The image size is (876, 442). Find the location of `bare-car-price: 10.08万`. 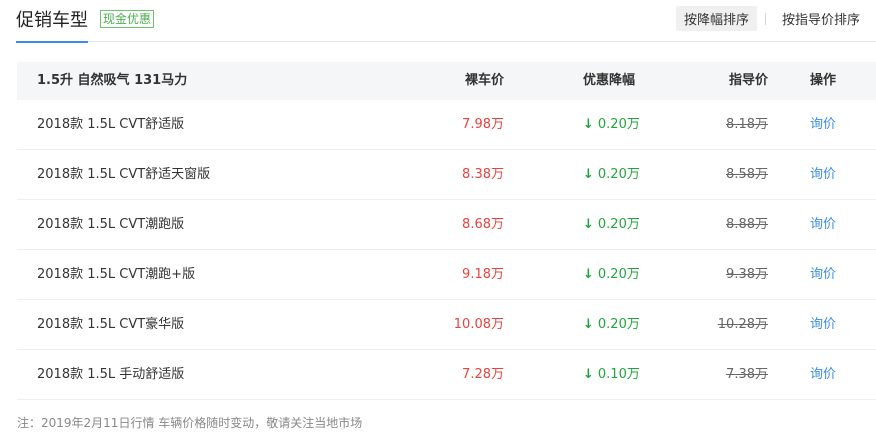

bare-car-price: 10.08万 is located at coordinates (478, 324).